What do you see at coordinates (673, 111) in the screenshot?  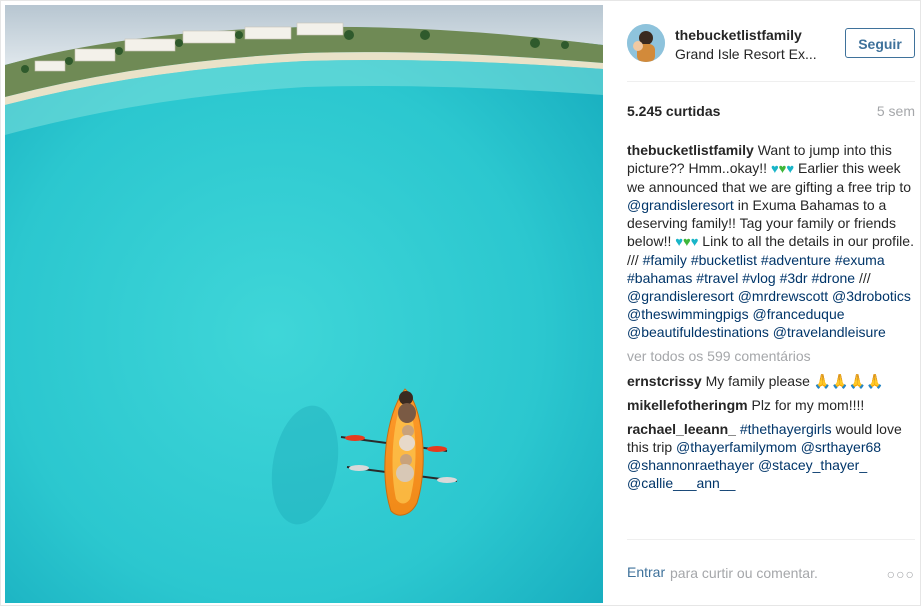 I see `likes-count: 5.245 curtidas` at bounding box center [673, 111].